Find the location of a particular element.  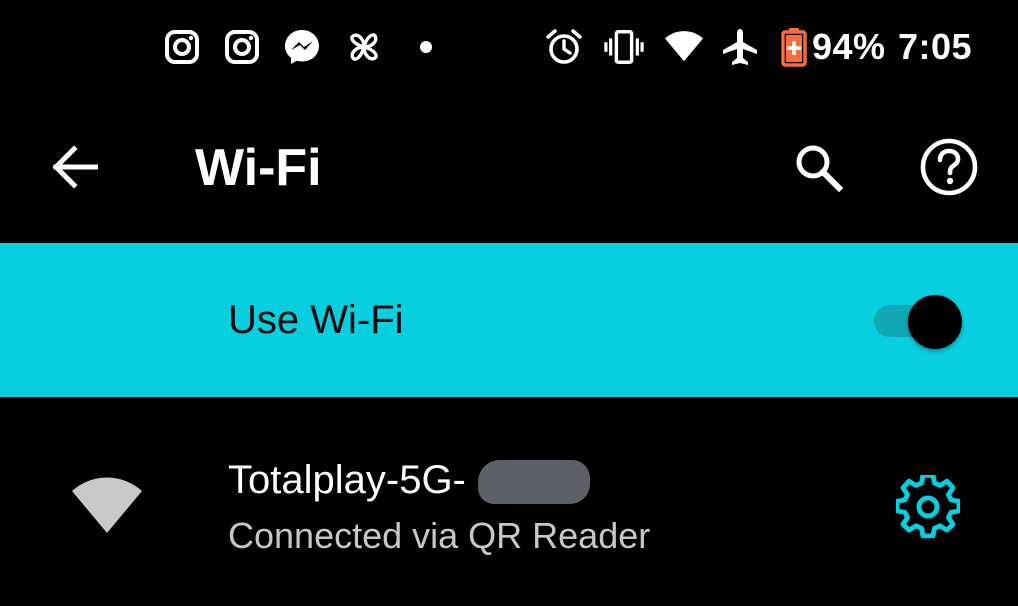

network-name: Totalplay-5G- is located at coordinates (347, 480).